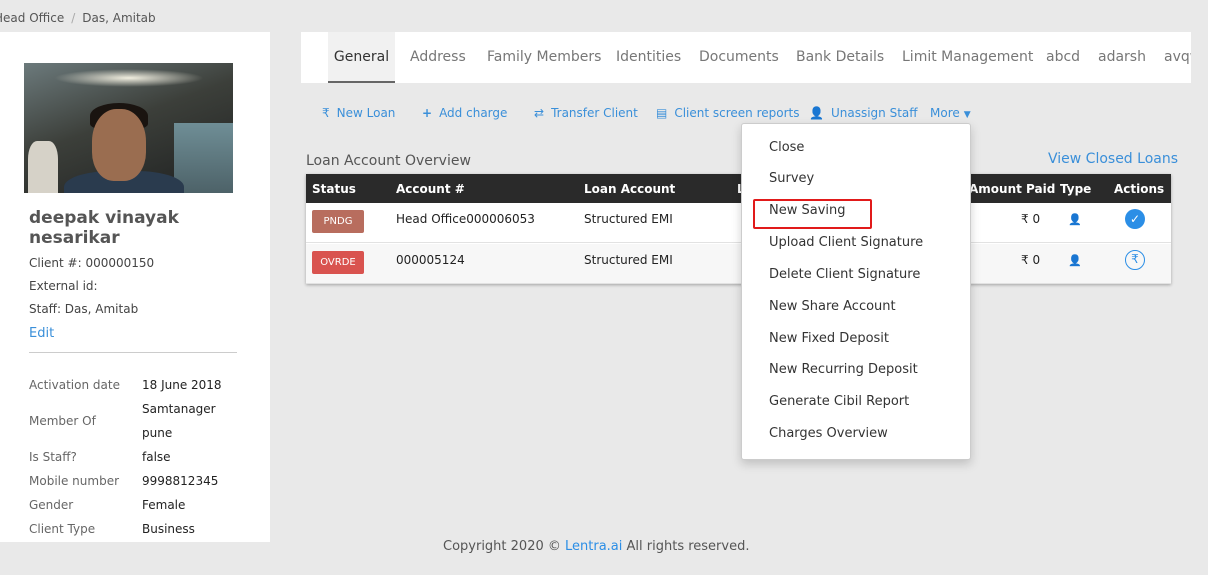 This screenshot has width=1208, height=575. What do you see at coordinates (53, 457) in the screenshot?
I see `is-staff-label: Is Staff?` at bounding box center [53, 457].